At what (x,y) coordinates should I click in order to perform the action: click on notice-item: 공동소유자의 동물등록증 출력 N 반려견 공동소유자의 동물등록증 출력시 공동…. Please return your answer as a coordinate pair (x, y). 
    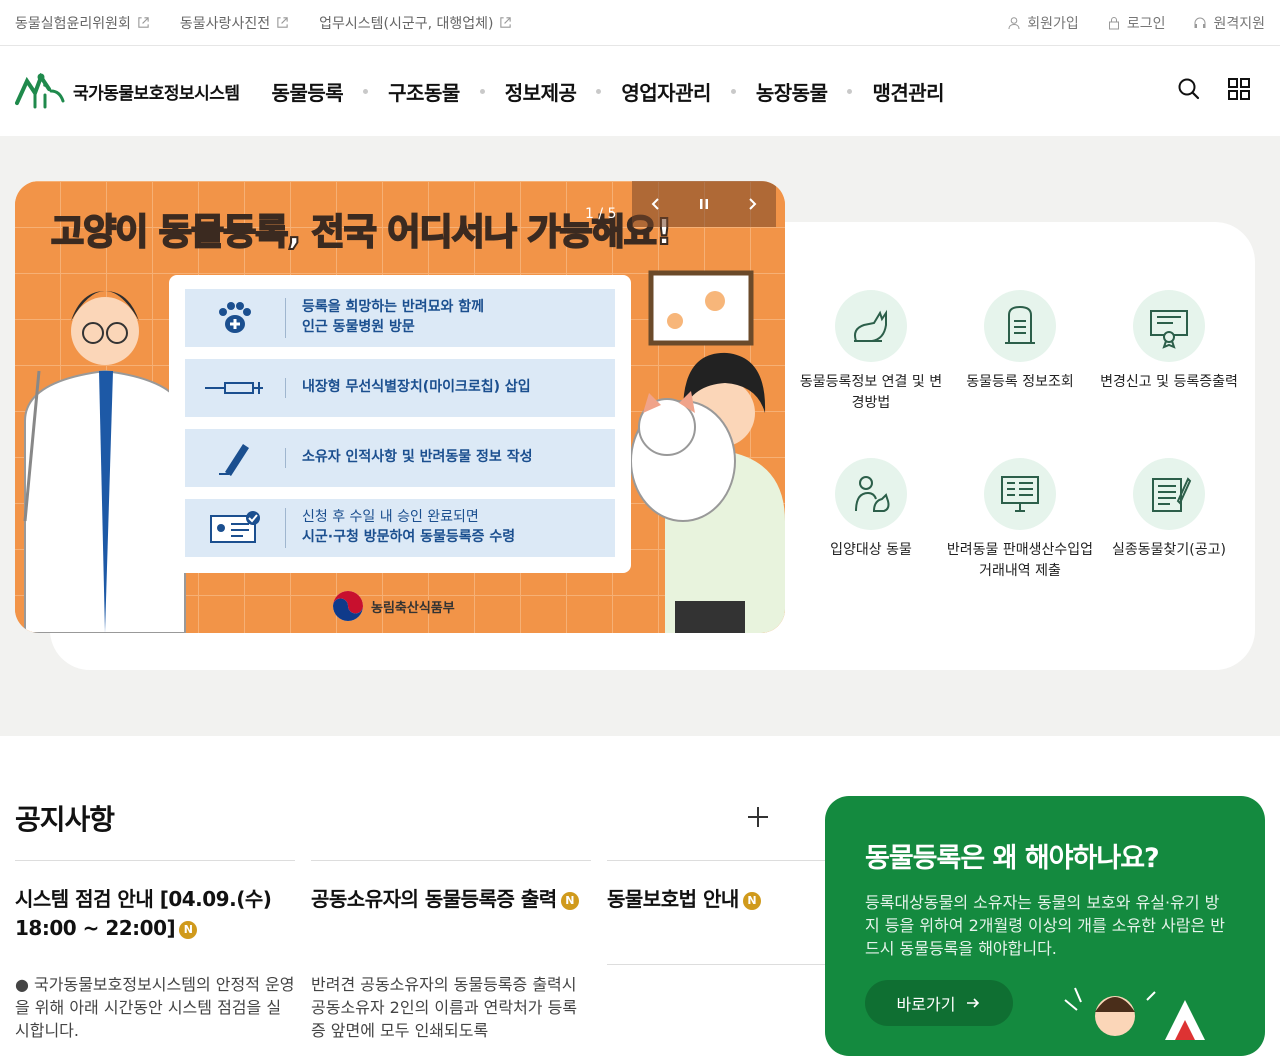
    Looking at the image, I should click on (451, 951).